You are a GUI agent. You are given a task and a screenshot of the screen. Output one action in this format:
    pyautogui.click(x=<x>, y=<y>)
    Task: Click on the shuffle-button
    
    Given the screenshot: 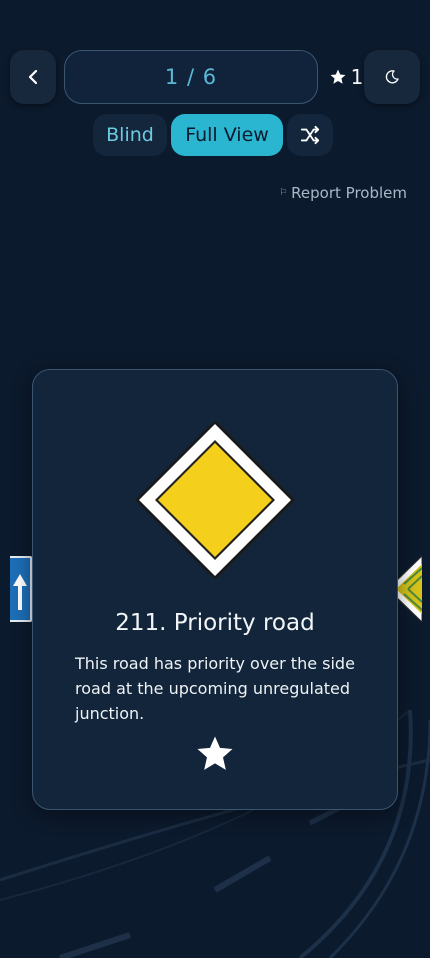 What is the action you would take?
    pyautogui.click(x=310, y=135)
    